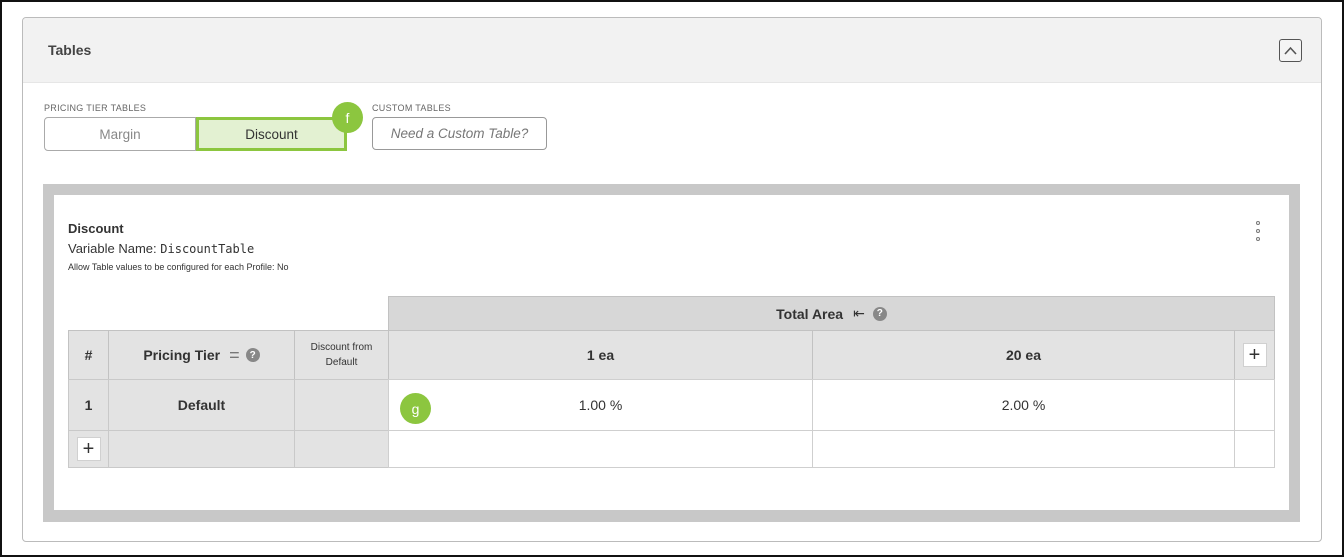 The height and width of the screenshot is (557, 1344). What do you see at coordinates (282, 267) in the screenshot?
I see `allow-profile-value: No` at bounding box center [282, 267].